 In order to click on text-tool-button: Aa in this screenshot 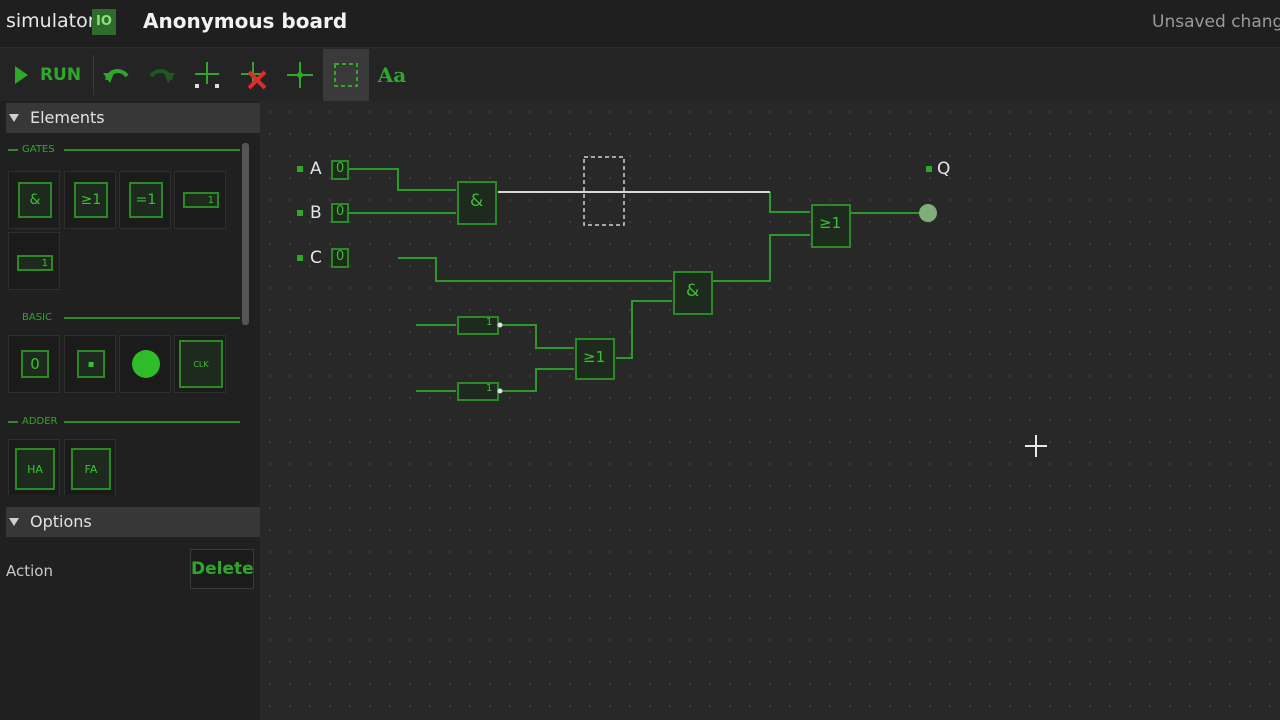, I will do `click(392, 75)`.